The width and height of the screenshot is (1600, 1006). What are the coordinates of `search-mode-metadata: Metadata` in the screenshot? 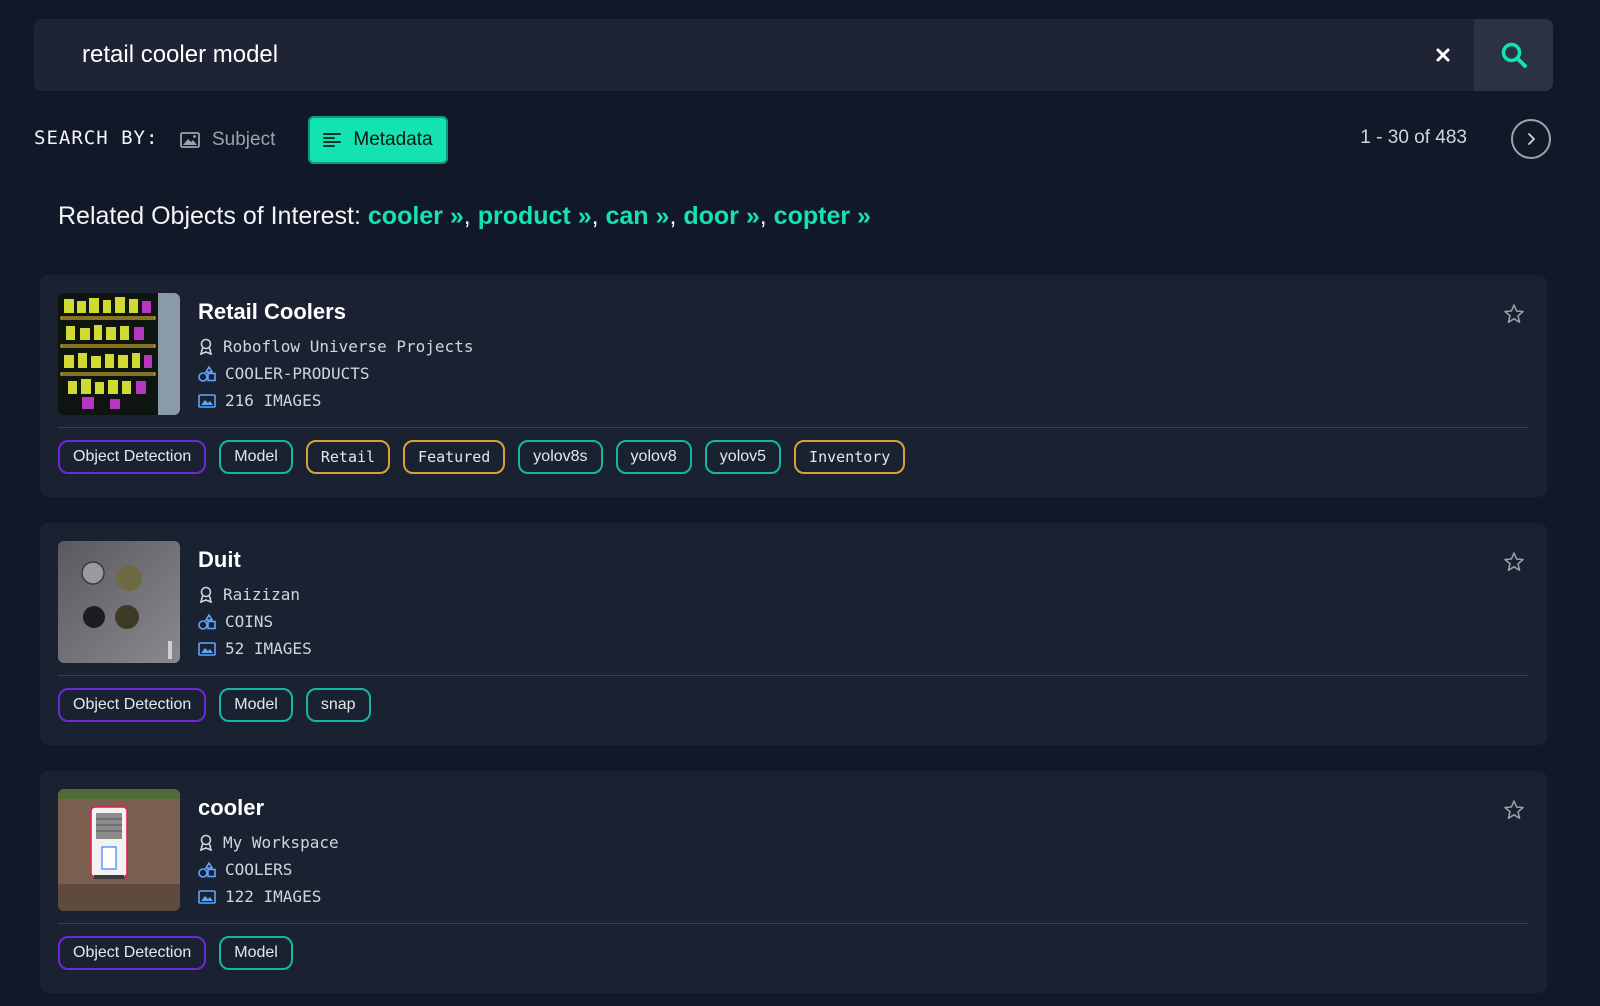 It's located at (378, 140).